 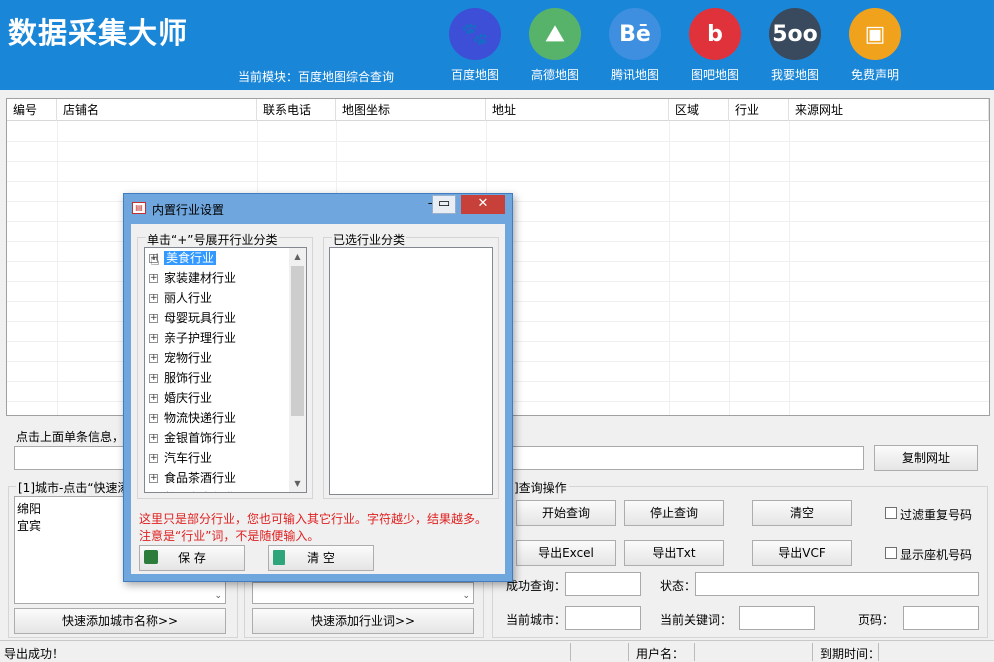 I want to click on tree-node: + 金银首饰行业, so click(x=192, y=438).